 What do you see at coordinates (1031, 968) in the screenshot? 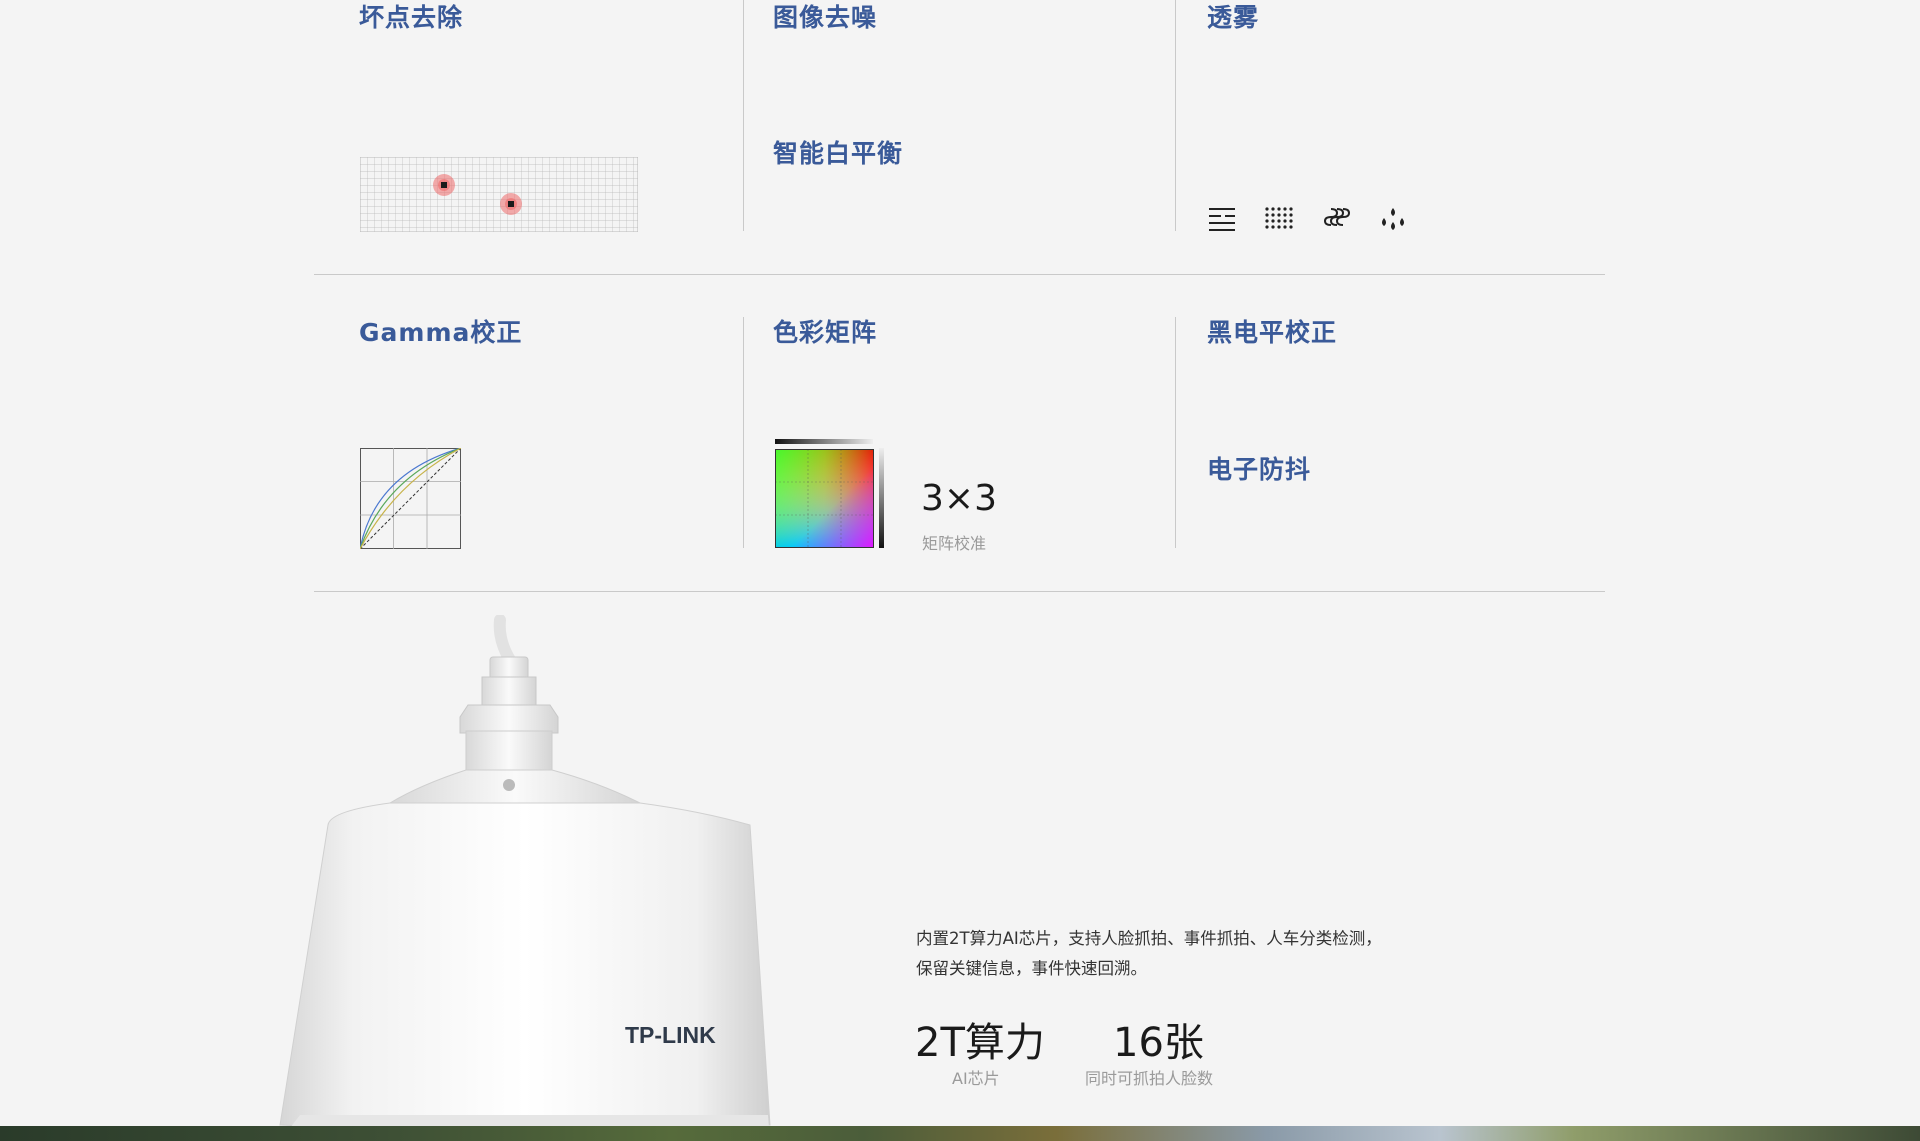
I see `description-line-2: 保留关键信息，事件快速回溯。` at bounding box center [1031, 968].